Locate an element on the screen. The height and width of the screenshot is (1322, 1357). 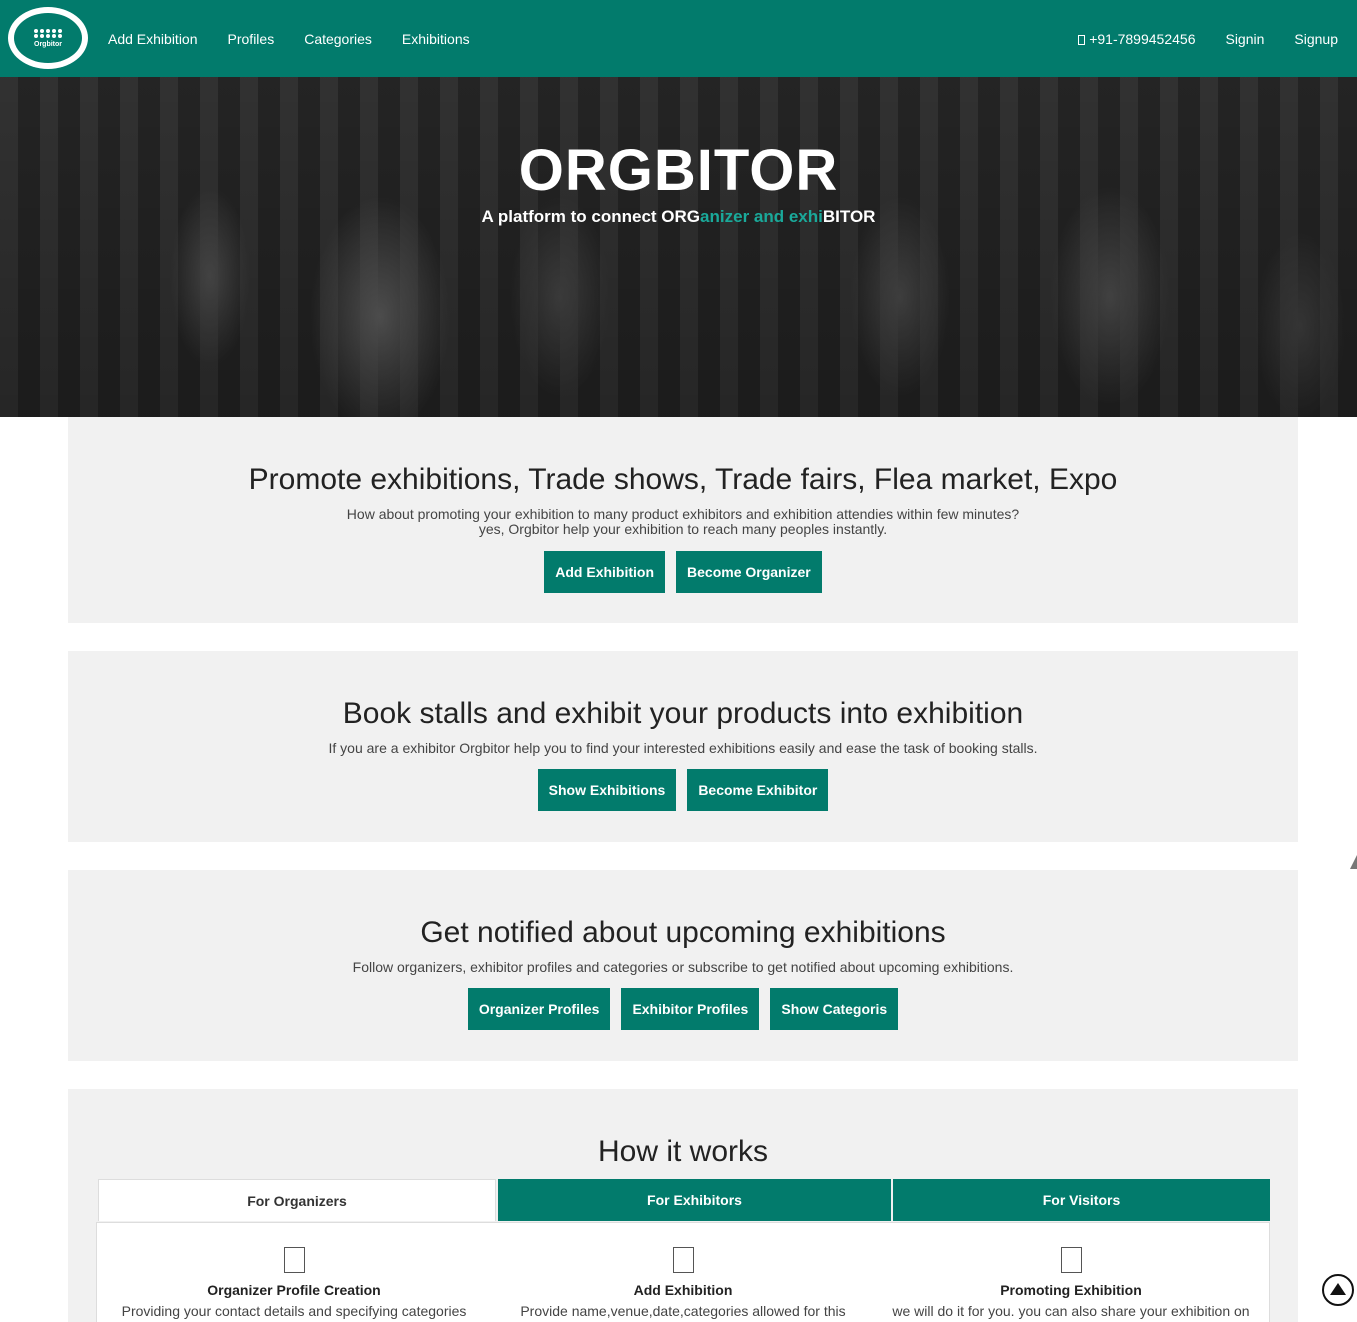
exhibitor-profiles-button: Exhibitor Profiles is located at coordinates (690, 1009).